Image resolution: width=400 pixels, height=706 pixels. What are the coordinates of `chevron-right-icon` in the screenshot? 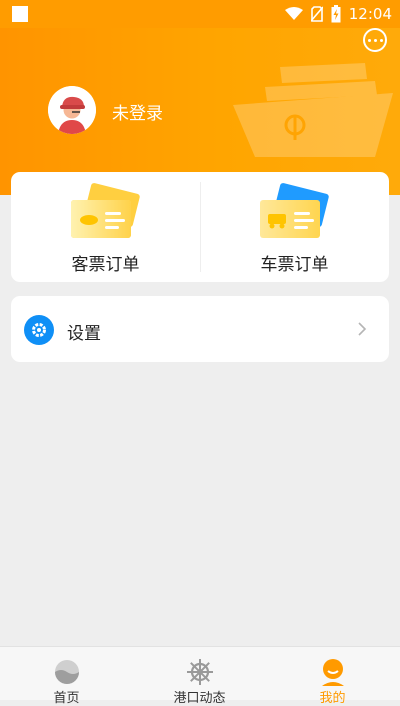 It's located at (362, 329).